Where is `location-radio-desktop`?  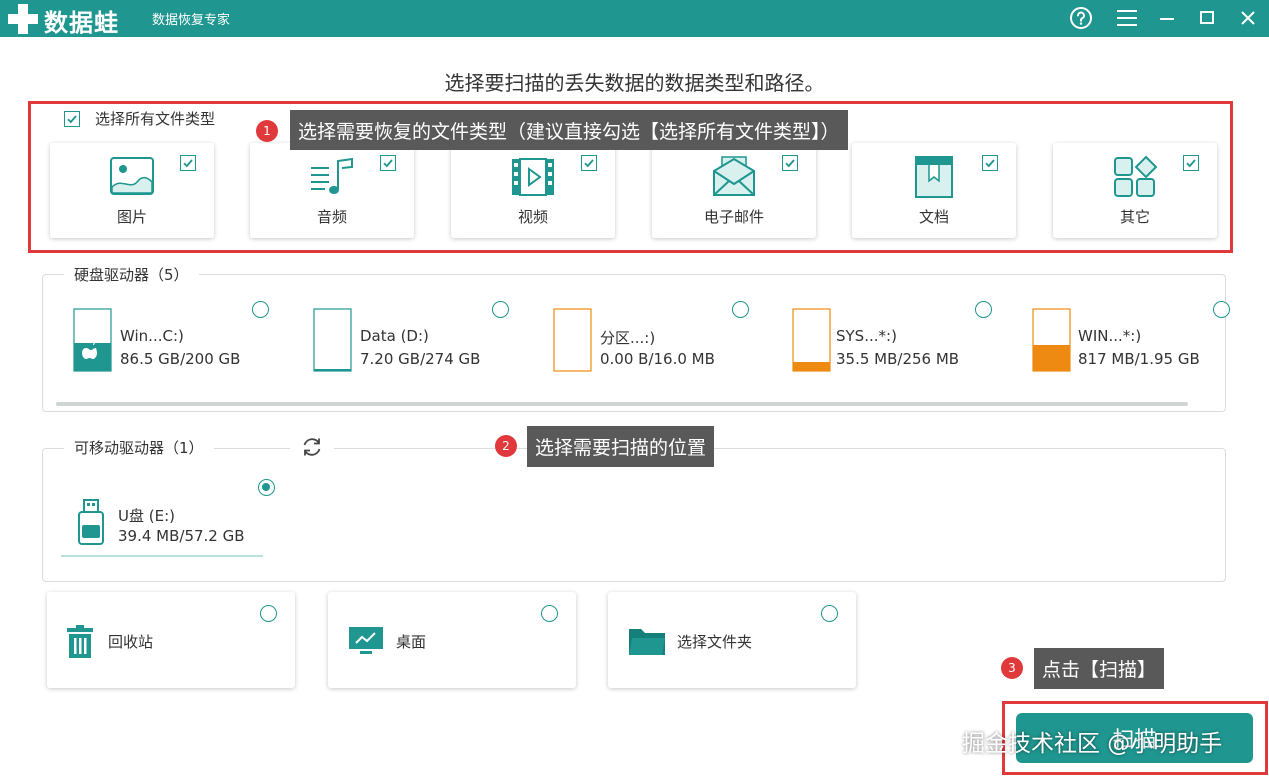
location-radio-desktop is located at coordinates (549, 613).